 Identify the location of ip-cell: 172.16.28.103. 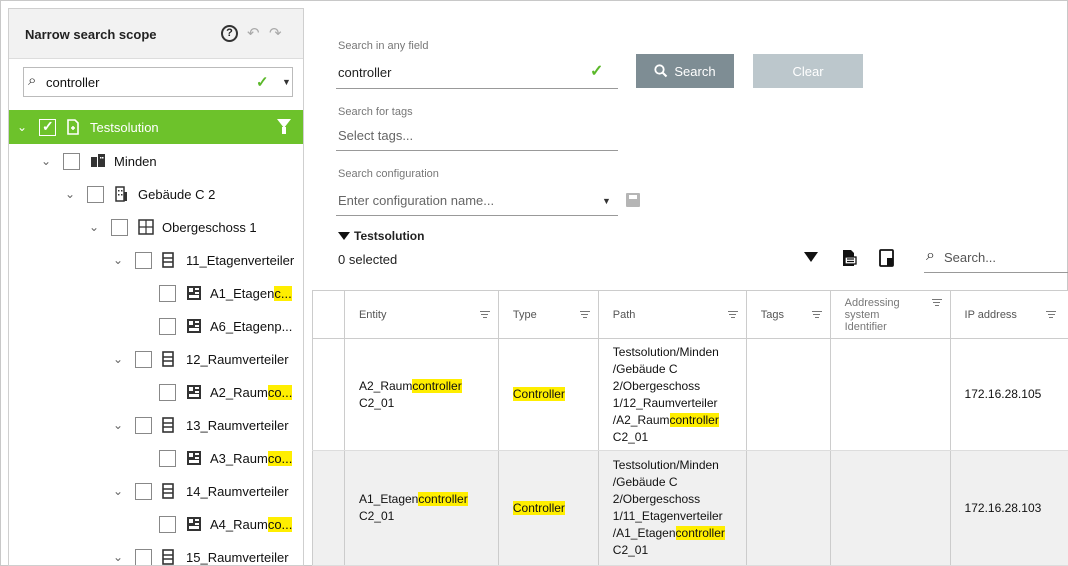
(1008, 508).